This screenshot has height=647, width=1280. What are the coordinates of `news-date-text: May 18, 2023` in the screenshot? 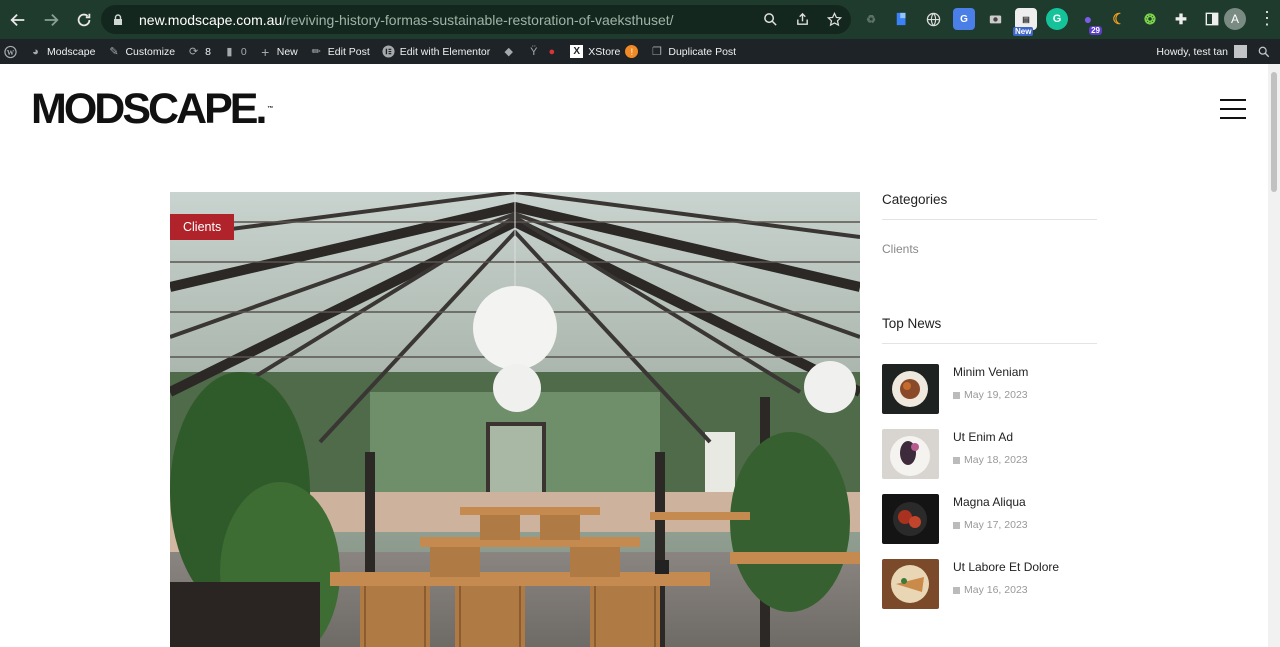 It's located at (996, 460).